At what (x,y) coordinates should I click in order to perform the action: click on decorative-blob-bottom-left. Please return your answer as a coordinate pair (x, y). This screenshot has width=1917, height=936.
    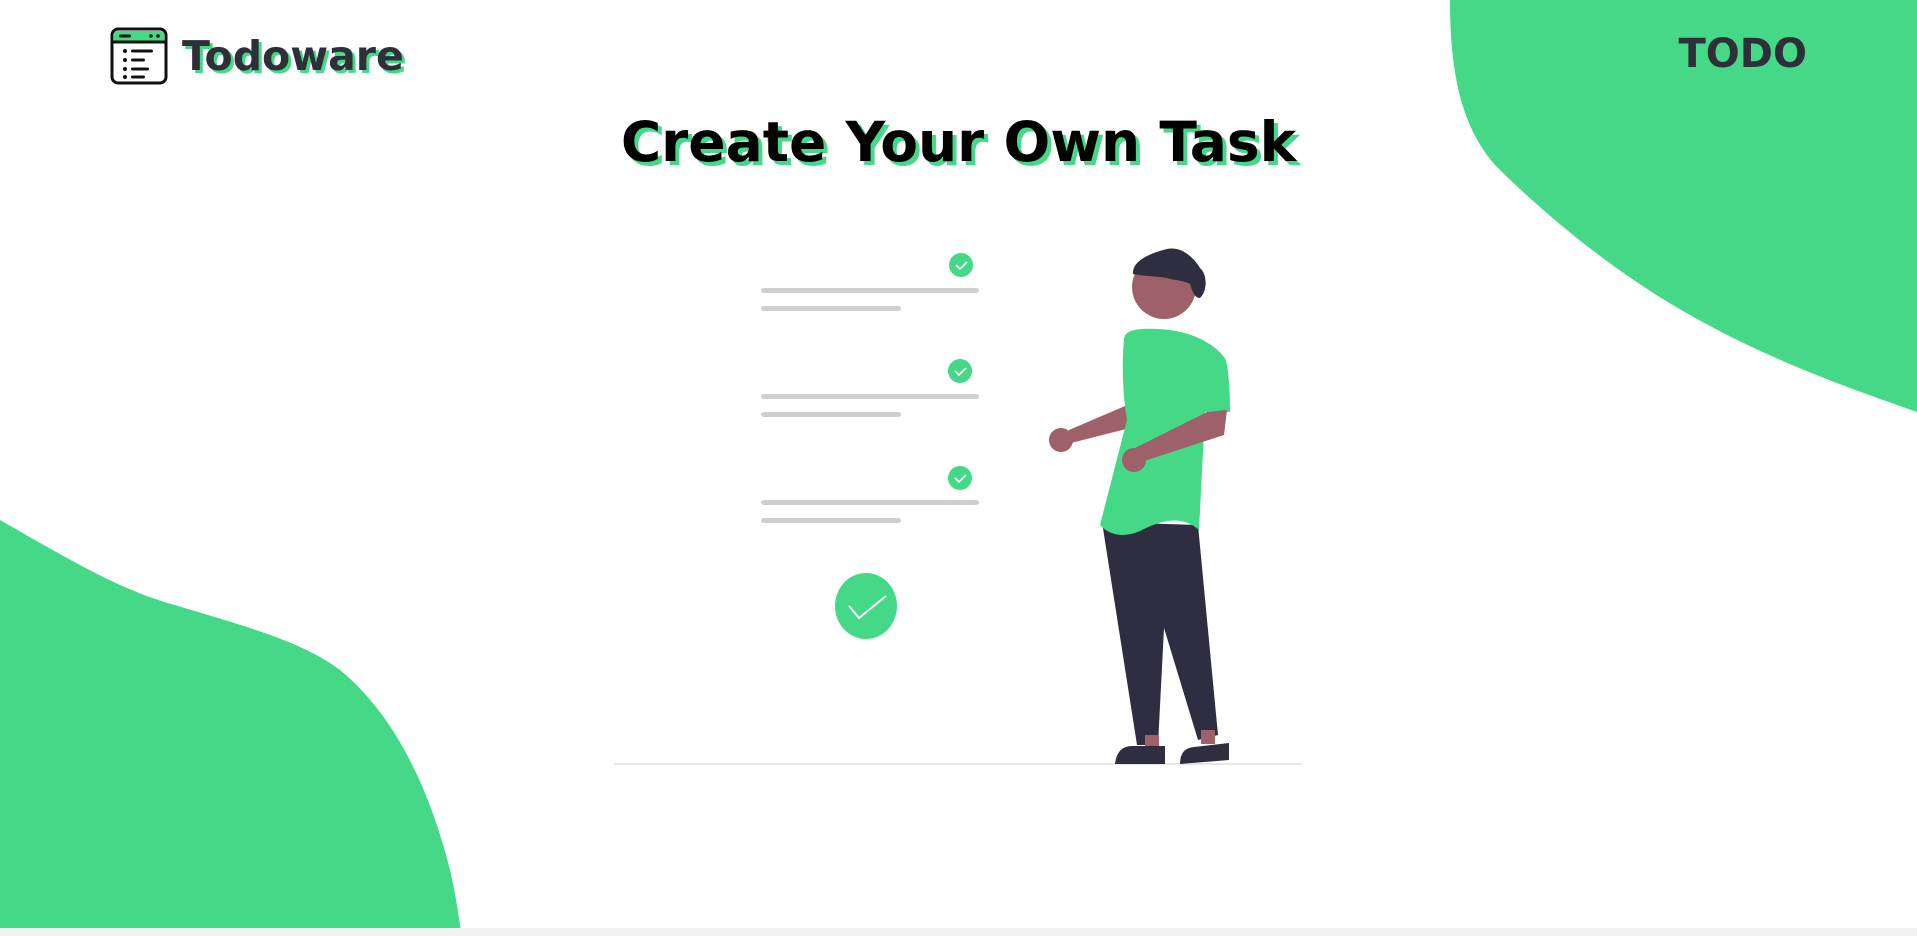
    Looking at the image, I should click on (231, 728).